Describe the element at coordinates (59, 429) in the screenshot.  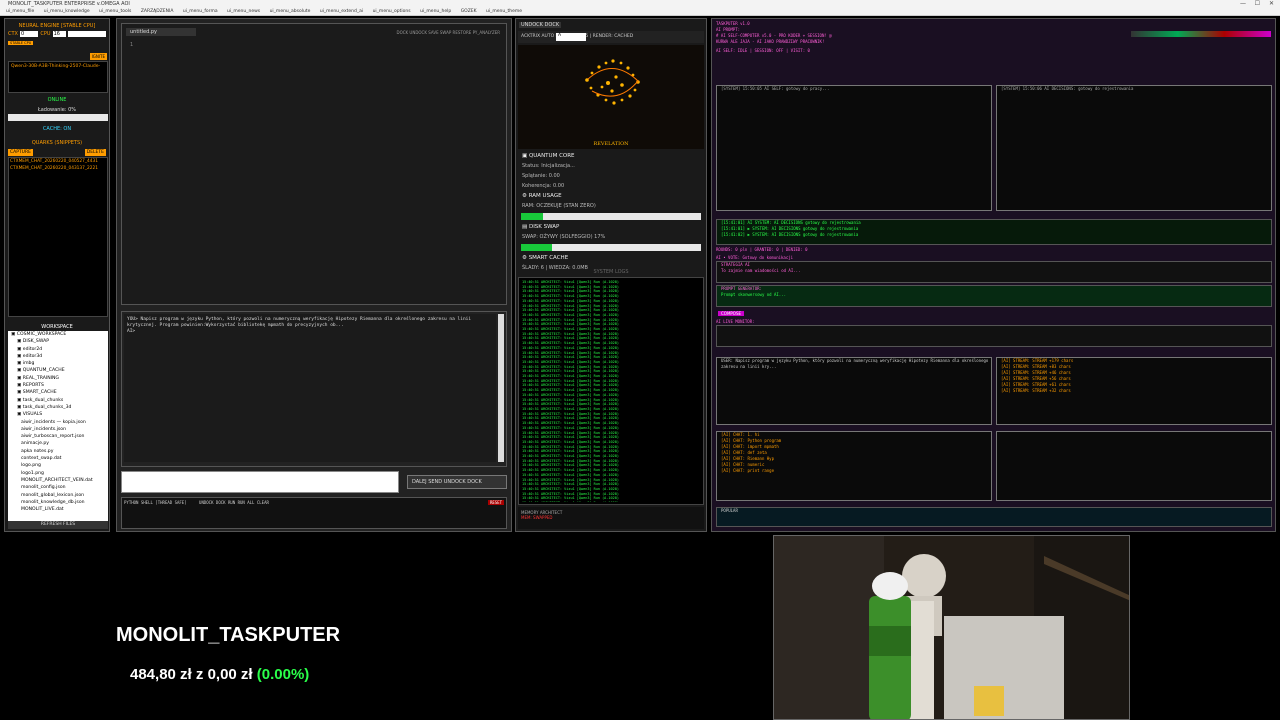
I see `file-tree-item: aiwir_incidents.json` at that location.